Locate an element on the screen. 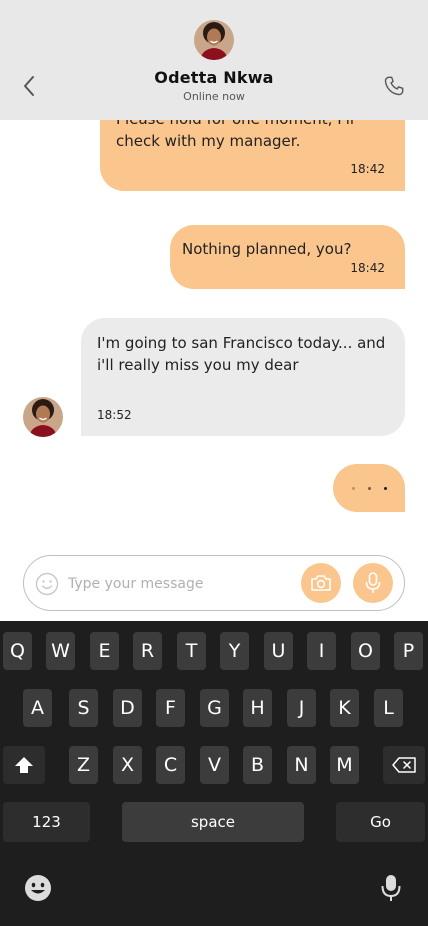 The width and height of the screenshot is (428, 926). space-key: space is located at coordinates (213, 822).